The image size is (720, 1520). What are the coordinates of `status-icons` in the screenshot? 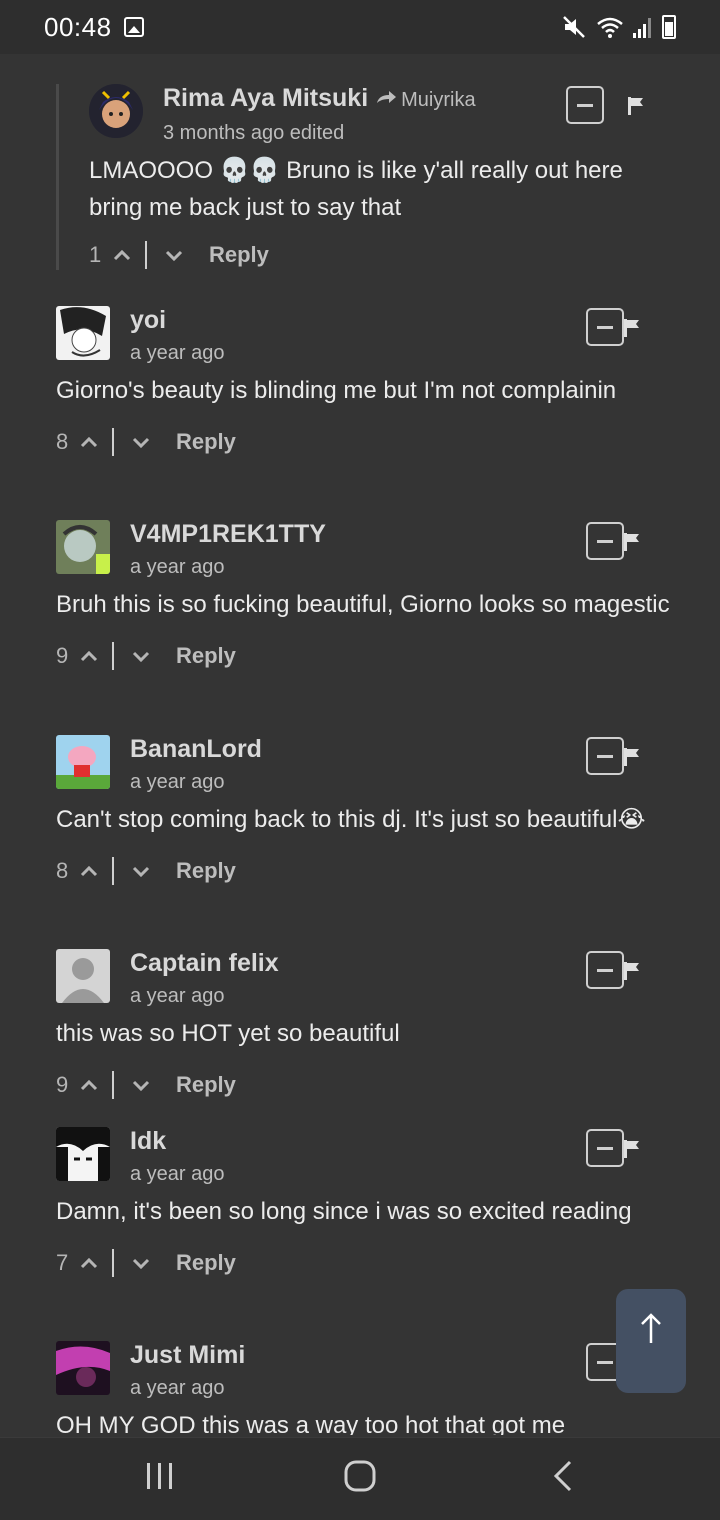 It's located at (619, 27).